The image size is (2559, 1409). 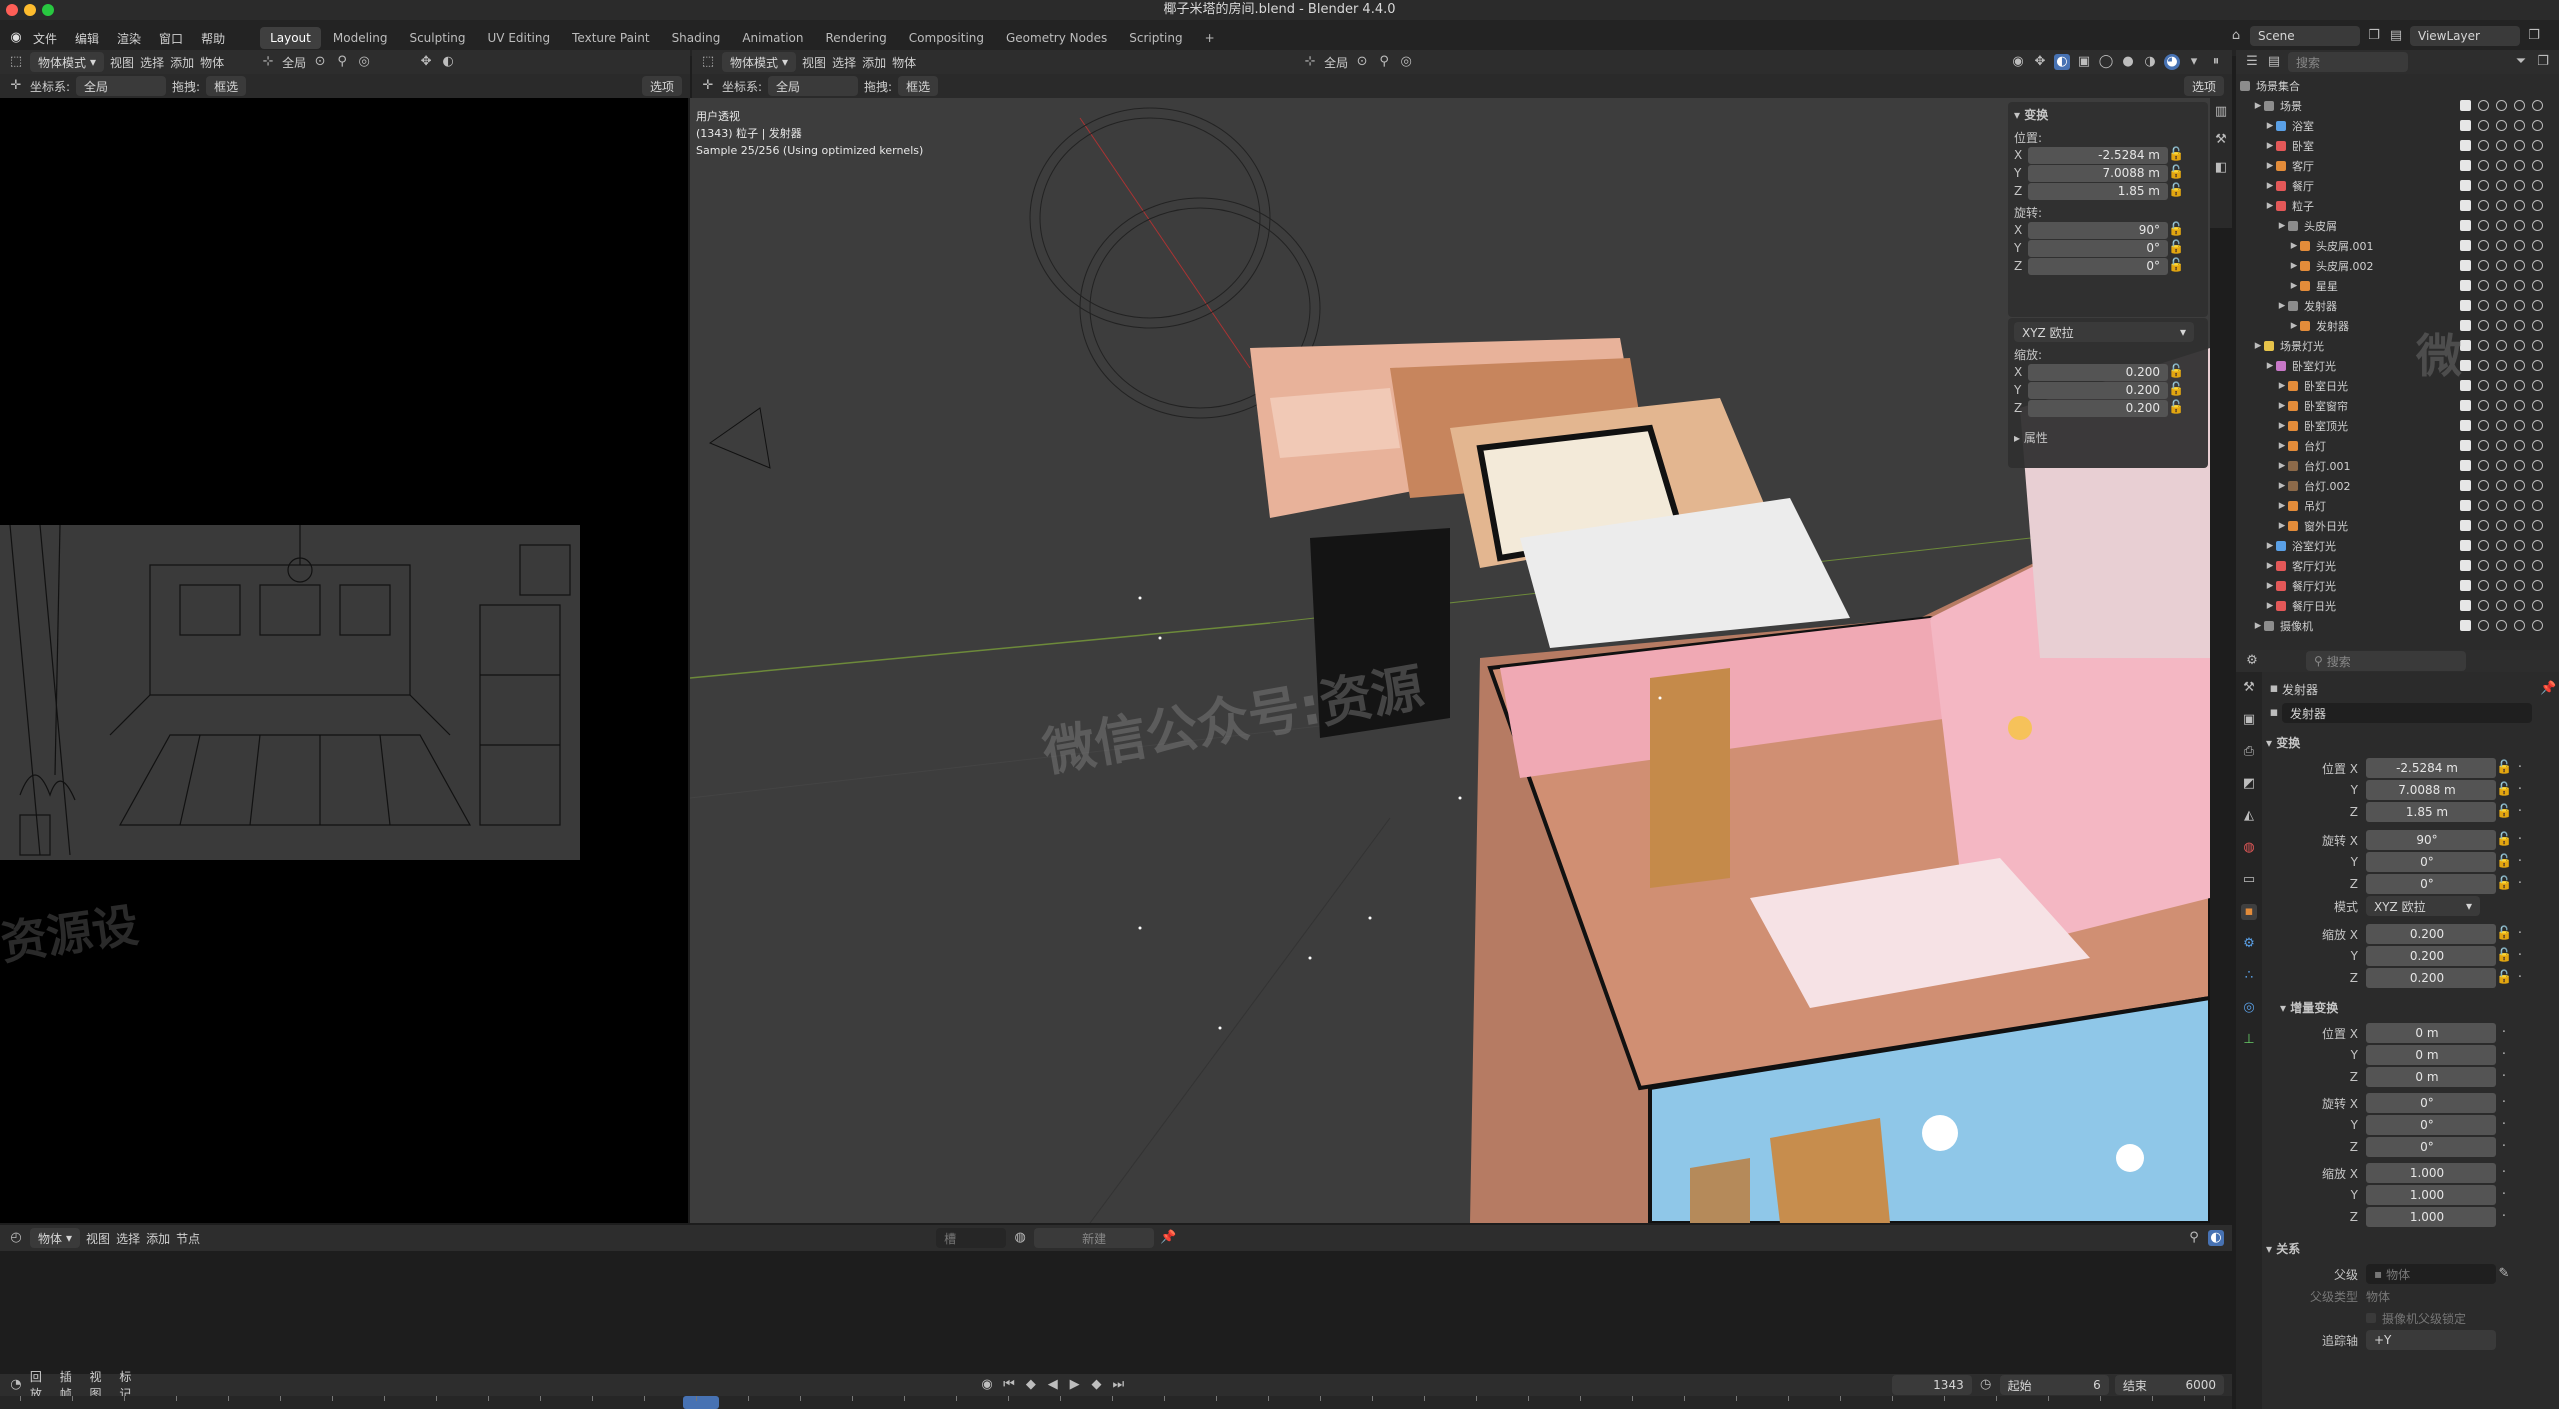 What do you see at coordinates (2431, 1033) in the screenshot?
I see `delta-location-x: 0 m` at bounding box center [2431, 1033].